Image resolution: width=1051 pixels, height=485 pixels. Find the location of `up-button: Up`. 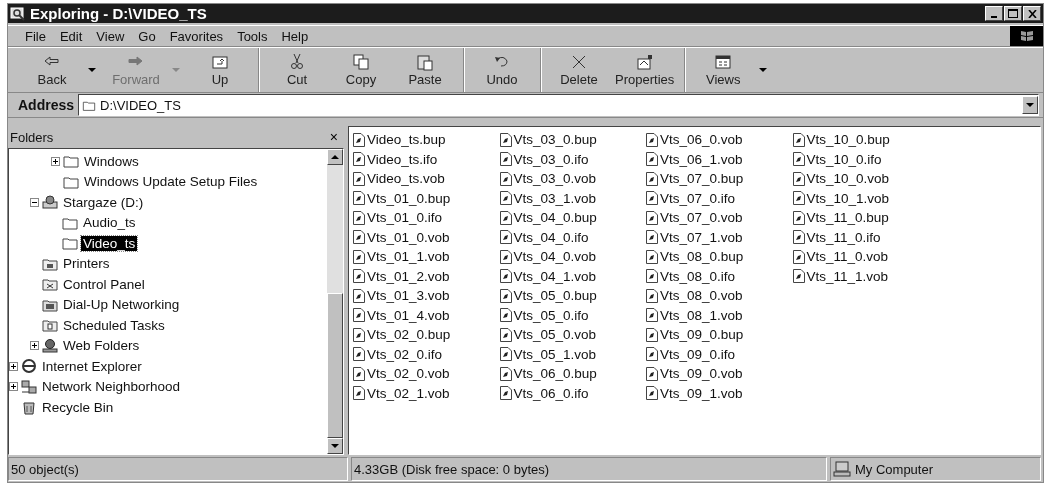

up-button: Up is located at coordinates (220, 70).